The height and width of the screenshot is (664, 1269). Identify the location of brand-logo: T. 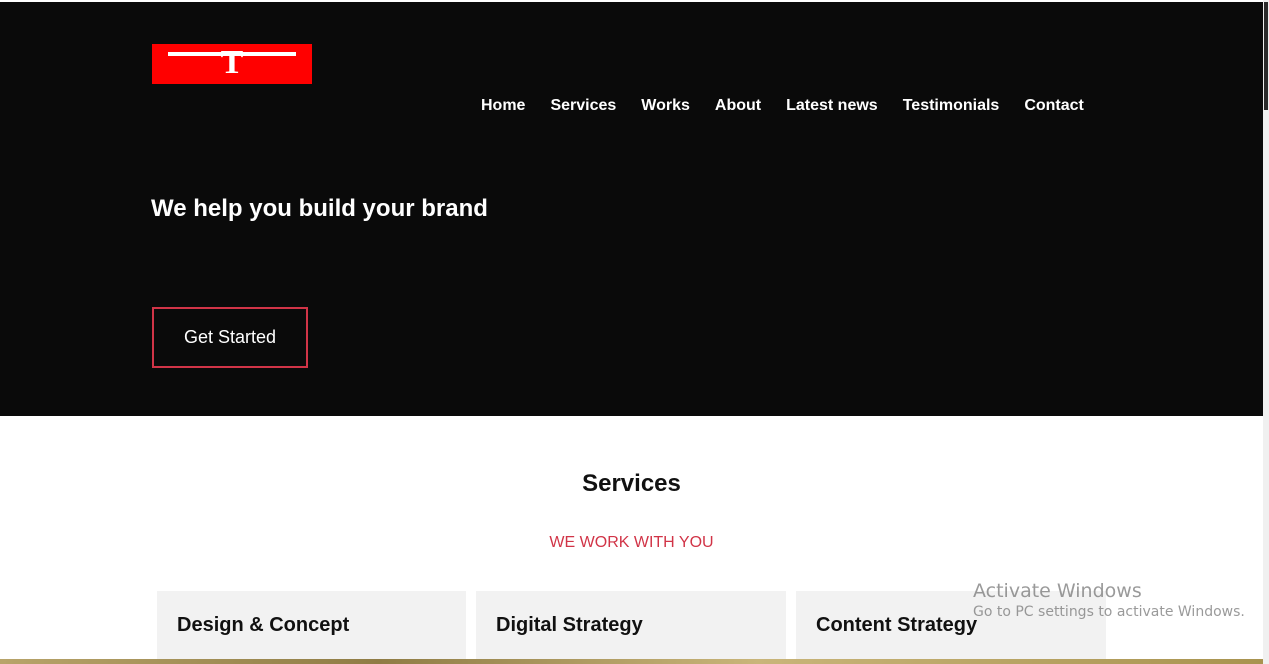
(232, 64).